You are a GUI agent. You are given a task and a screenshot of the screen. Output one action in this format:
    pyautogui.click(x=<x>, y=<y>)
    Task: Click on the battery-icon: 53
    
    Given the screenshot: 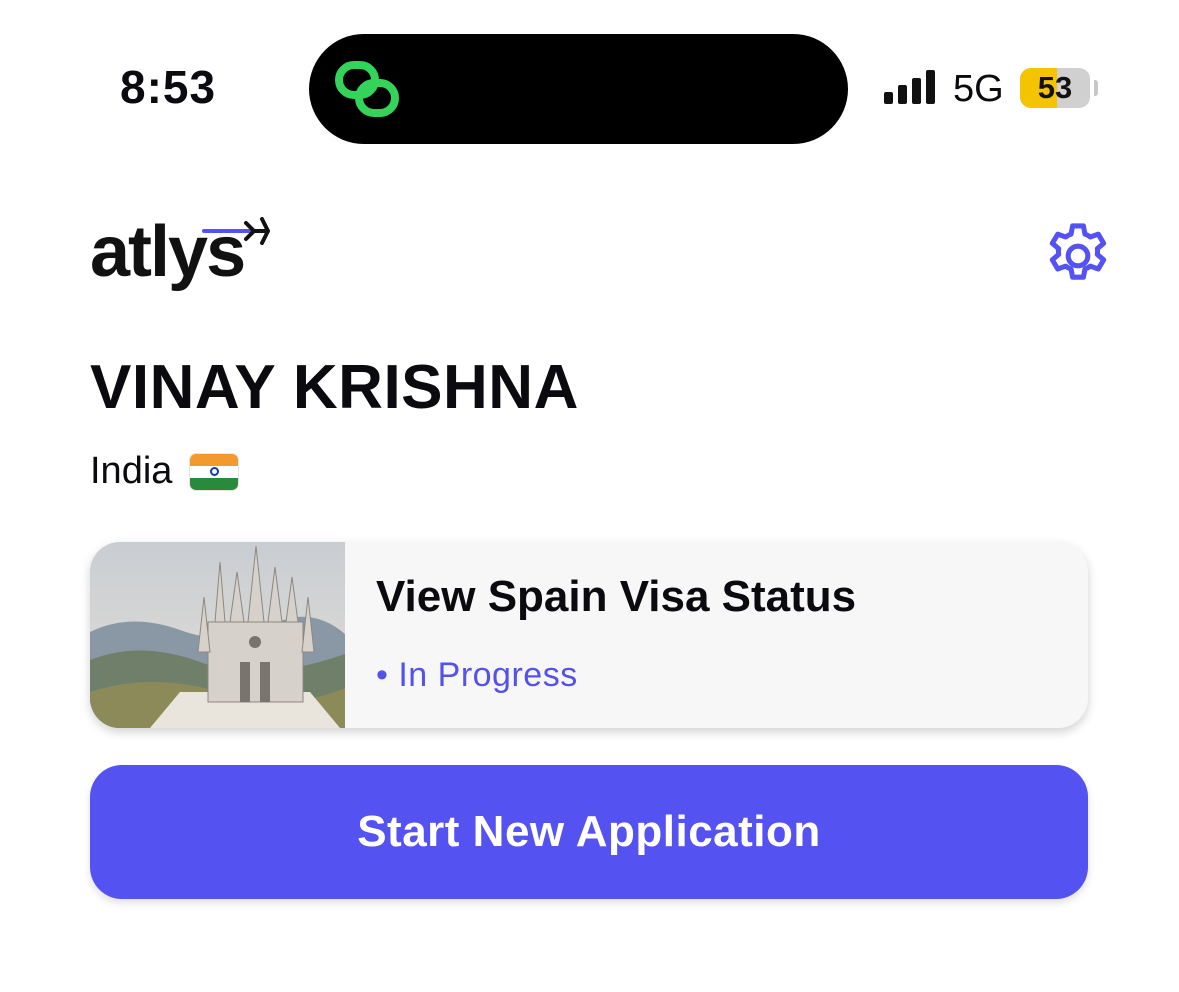 What is the action you would take?
    pyautogui.click(x=1055, y=88)
    